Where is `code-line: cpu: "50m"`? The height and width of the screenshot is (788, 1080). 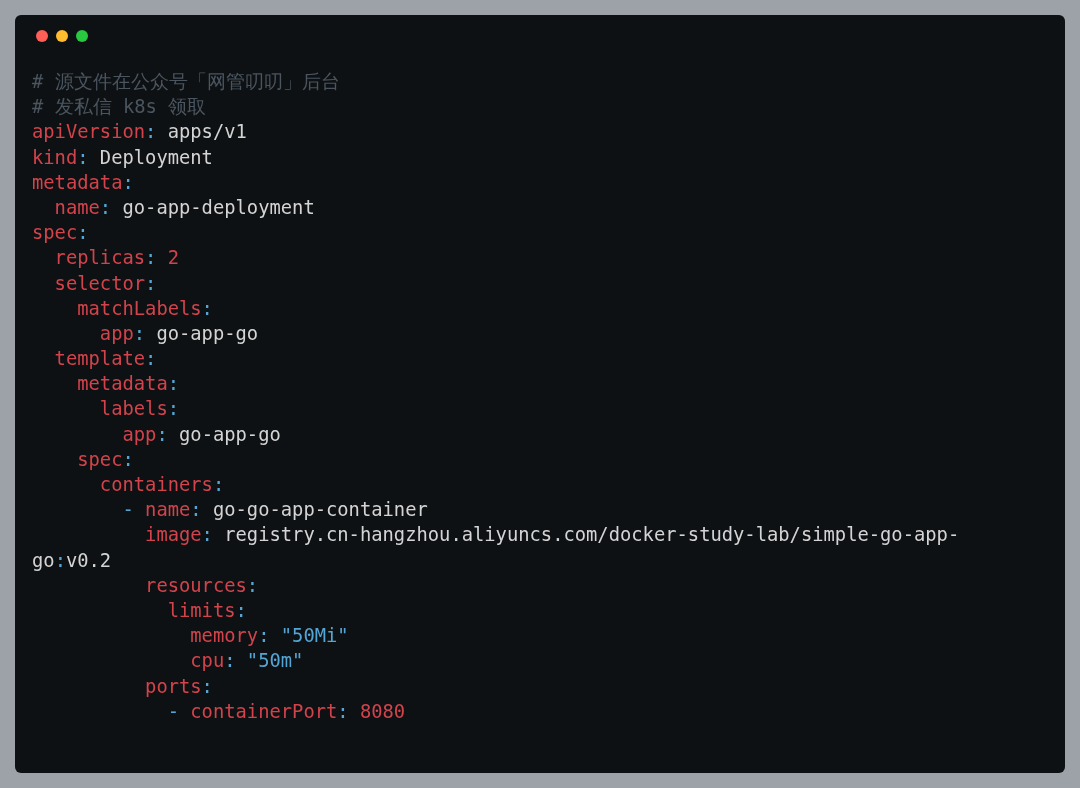
code-line: cpu: "50m" is located at coordinates (246, 661).